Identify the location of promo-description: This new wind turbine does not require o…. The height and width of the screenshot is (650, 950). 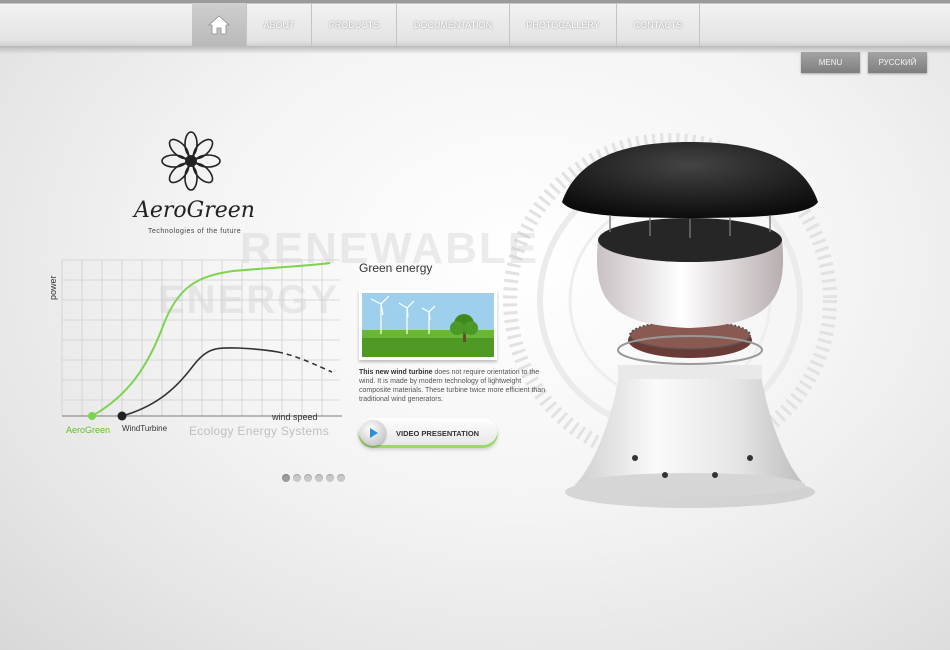
(454, 386).